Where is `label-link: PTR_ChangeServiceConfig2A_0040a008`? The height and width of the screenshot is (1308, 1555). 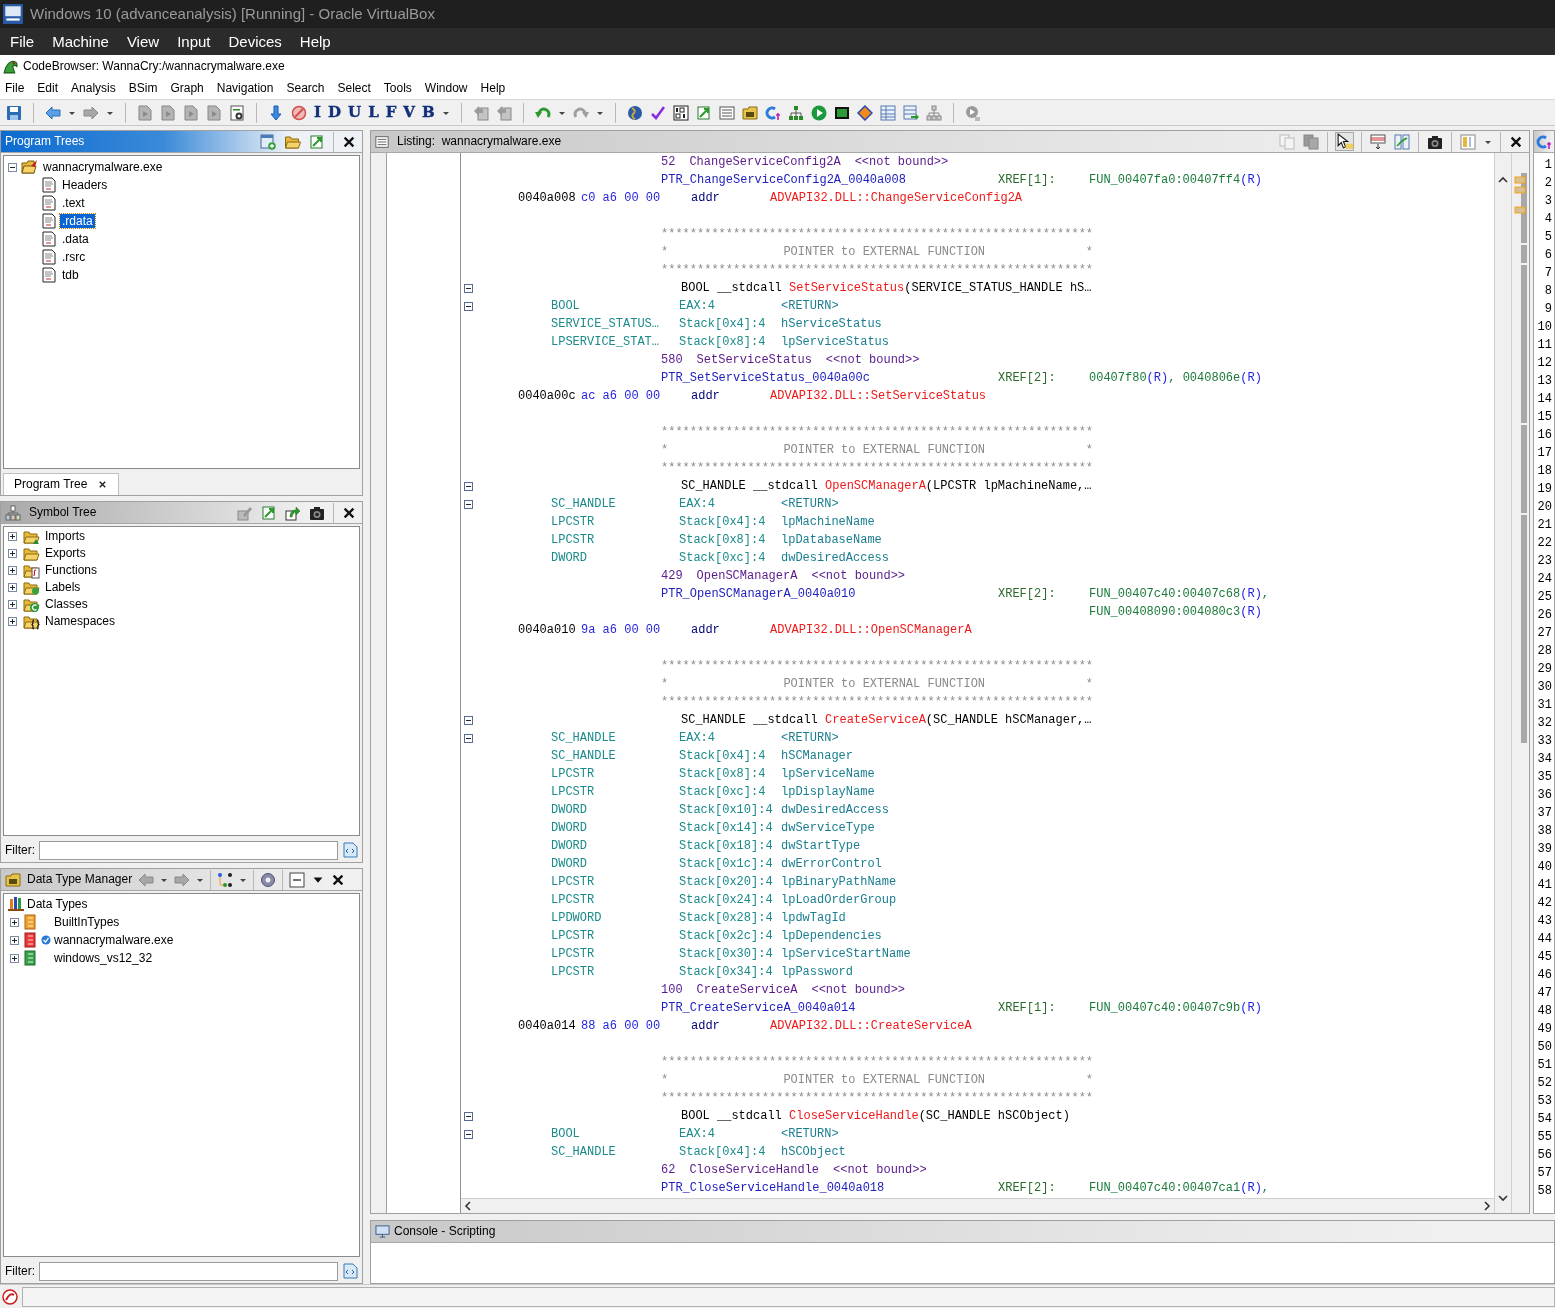 label-link: PTR_ChangeServiceConfig2A_0040a008 is located at coordinates (829, 180).